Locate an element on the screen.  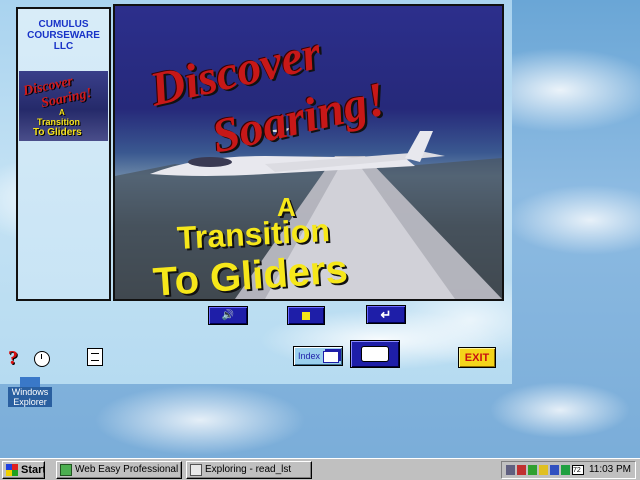
notepad-icon is located at coordinates (95, 357).